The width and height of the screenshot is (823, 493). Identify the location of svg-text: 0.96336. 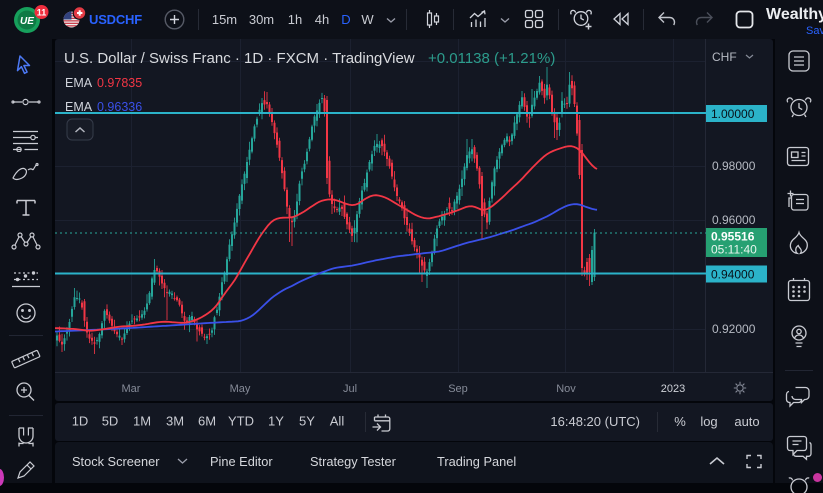
(119, 107).